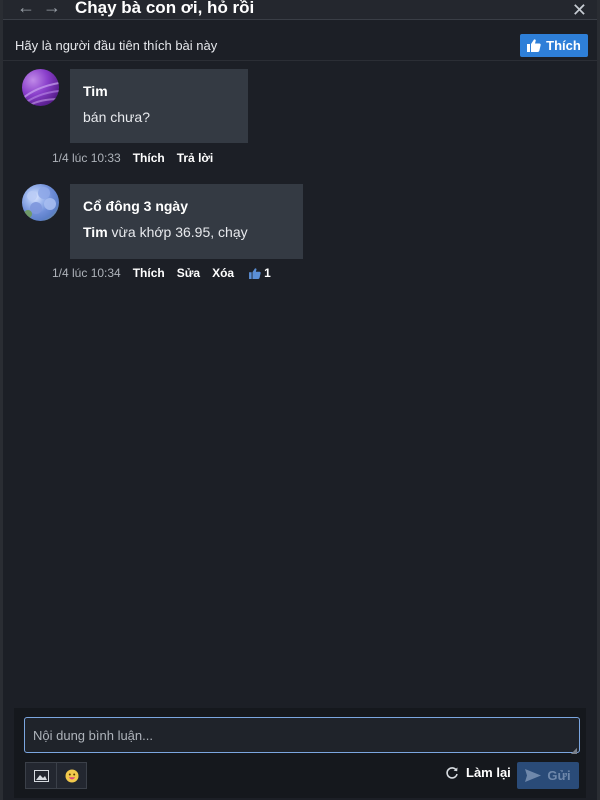  What do you see at coordinates (195, 158) in the screenshot?
I see `reply-link: Trả lời` at bounding box center [195, 158].